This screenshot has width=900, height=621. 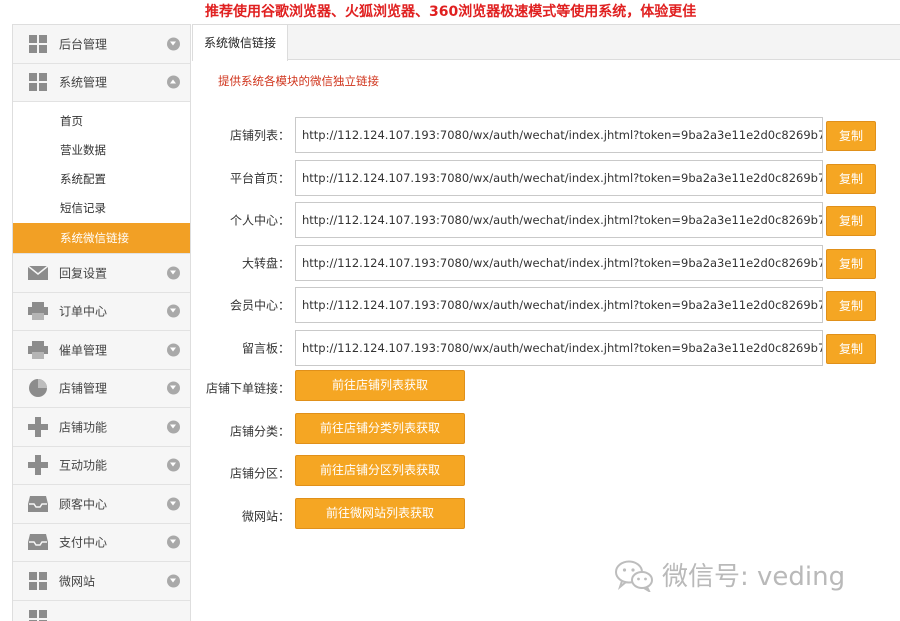 I want to click on sidebar-item-interactive-functions: 互动功能, so click(x=101, y=465).